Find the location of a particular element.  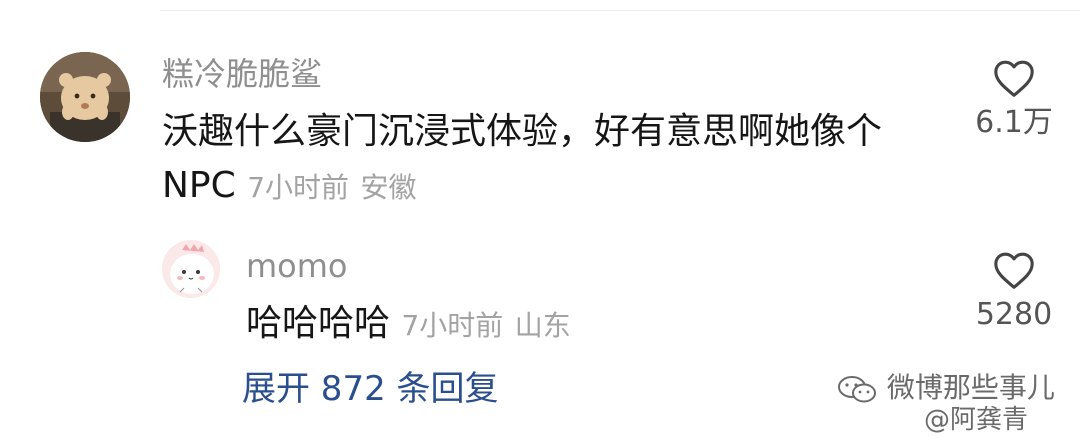

expand-replies-link: 展开 872 条回复 is located at coordinates (370, 389).